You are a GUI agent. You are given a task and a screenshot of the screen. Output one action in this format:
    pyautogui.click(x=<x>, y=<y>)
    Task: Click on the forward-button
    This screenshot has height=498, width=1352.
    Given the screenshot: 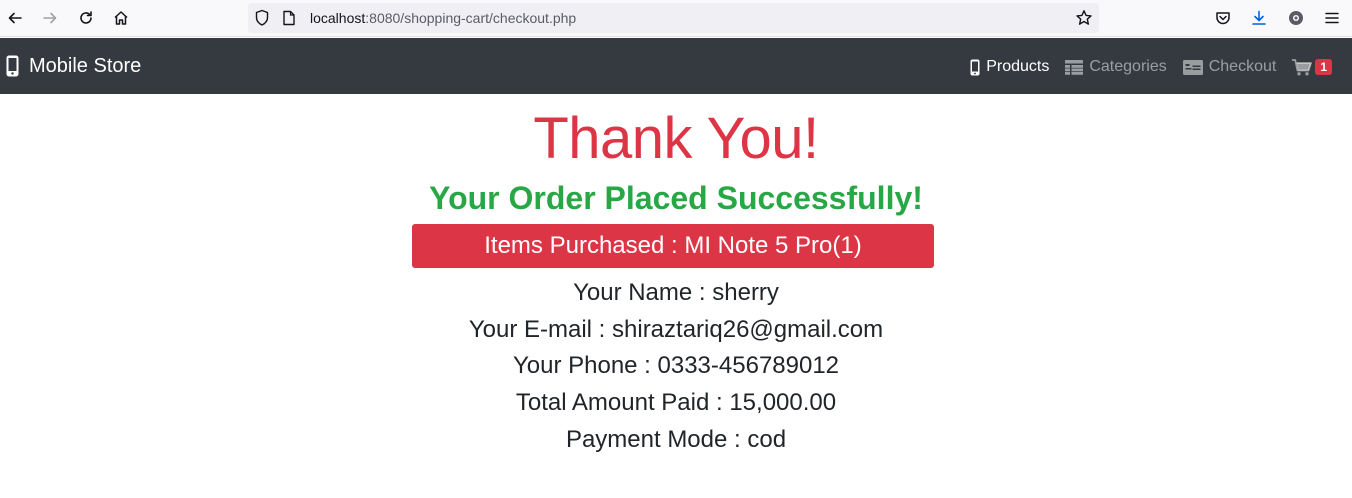 What is the action you would take?
    pyautogui.click(x=50, y=18)
    